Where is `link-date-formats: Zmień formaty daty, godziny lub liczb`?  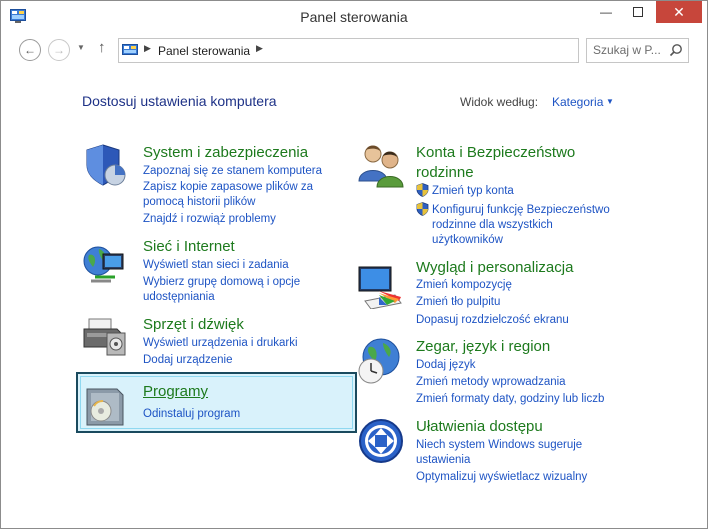 link-date-formats: Zmień formaty daty, godziny lub liczb is located at coordinates (510, 399).